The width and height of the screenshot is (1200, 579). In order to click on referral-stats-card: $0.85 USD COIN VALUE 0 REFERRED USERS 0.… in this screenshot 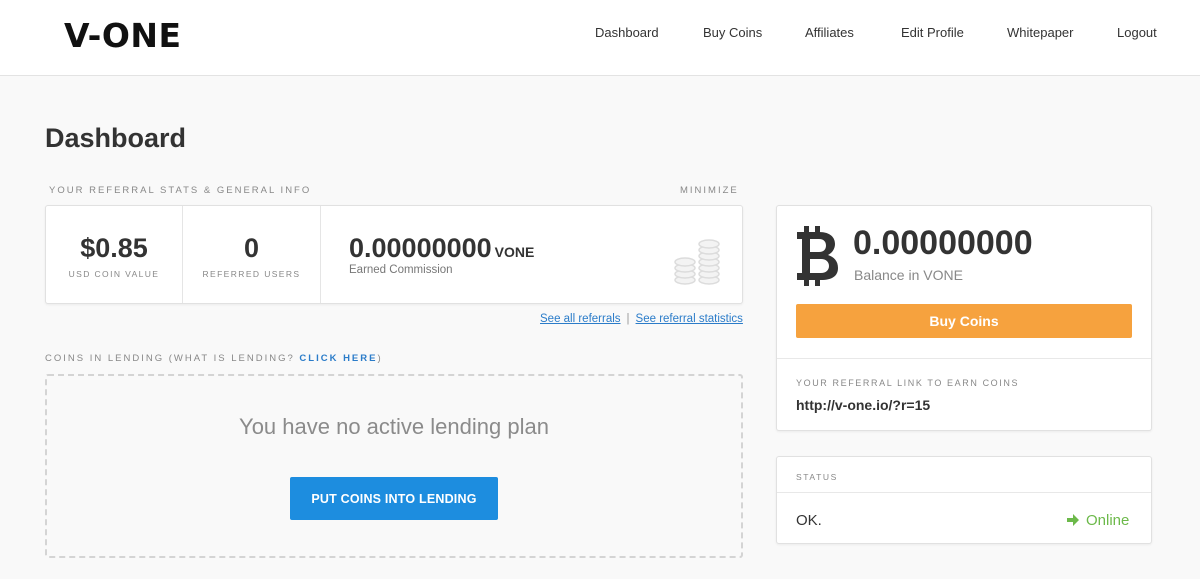, I will do `click(394, 254)`.